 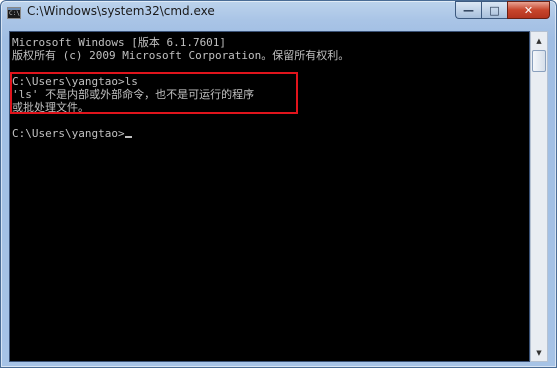 I want to click on close-icon: ✕, so click(x=528, y=10).